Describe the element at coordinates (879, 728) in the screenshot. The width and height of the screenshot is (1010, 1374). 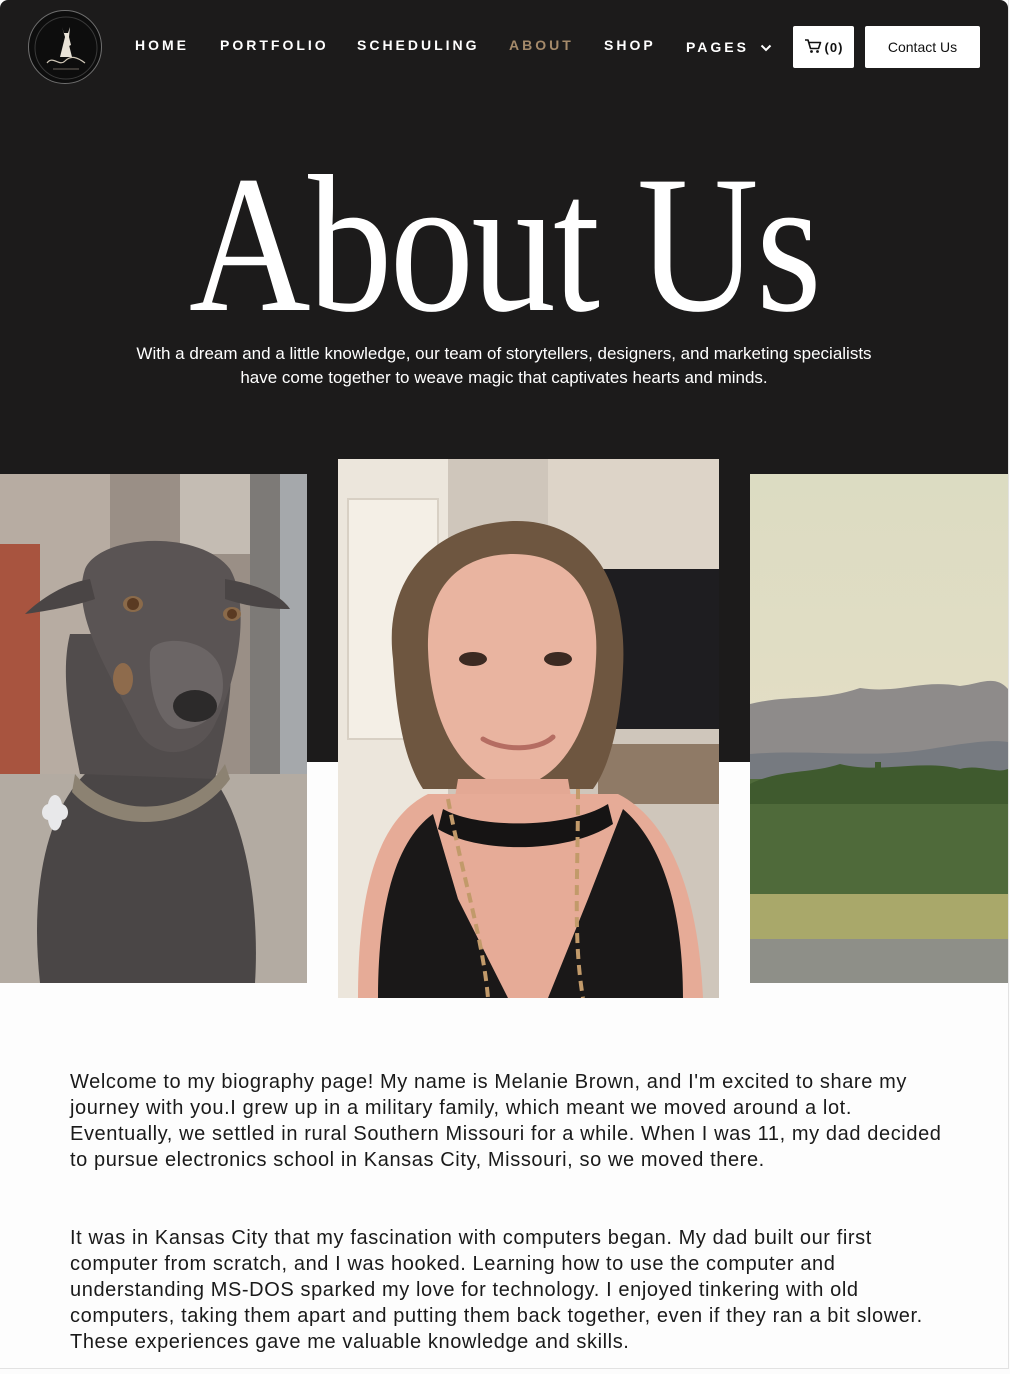
I see `landscape-photo` at that location.